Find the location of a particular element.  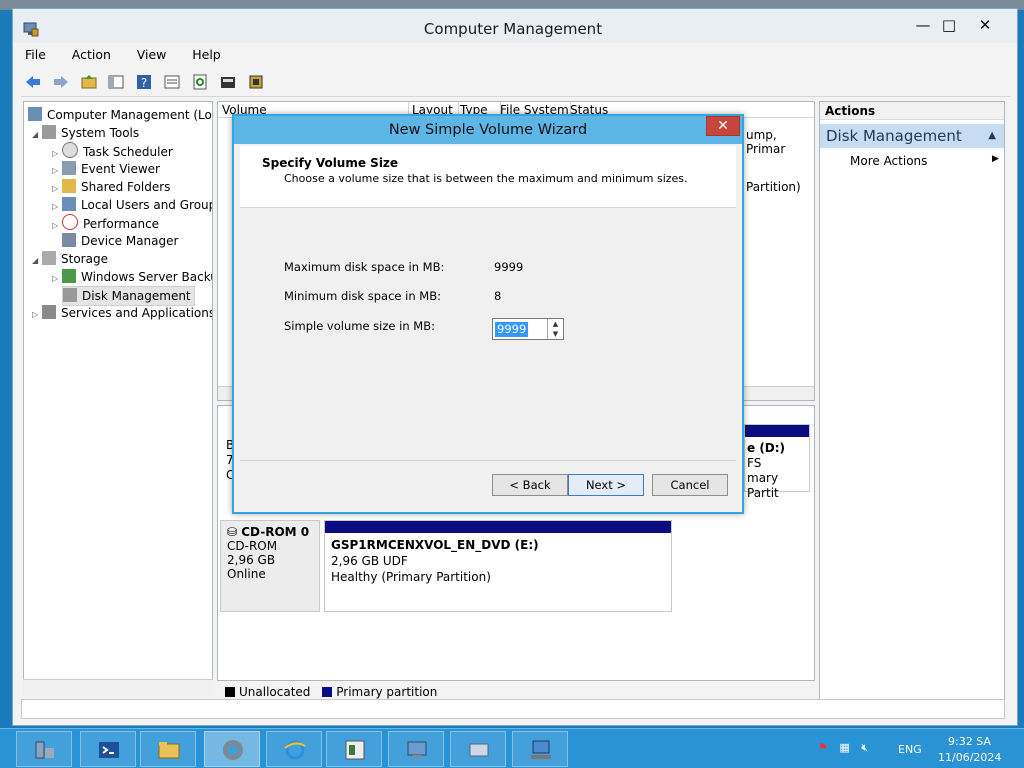

tree-shared-folders: ▷ Shared Folders is located at coordinates (111, 187).